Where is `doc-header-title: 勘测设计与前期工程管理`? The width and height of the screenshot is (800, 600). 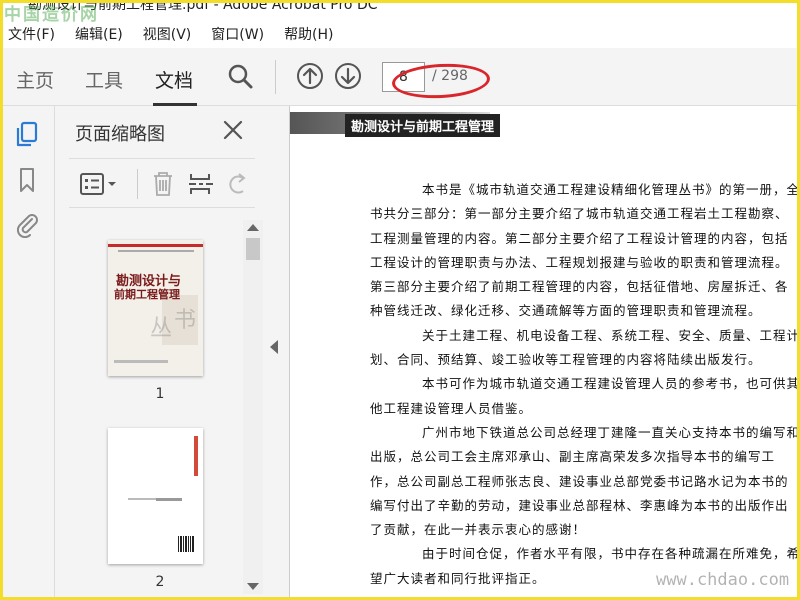
doc-header-title: 勘测设计与前期工程管理 is located at coordinates (423, 125).